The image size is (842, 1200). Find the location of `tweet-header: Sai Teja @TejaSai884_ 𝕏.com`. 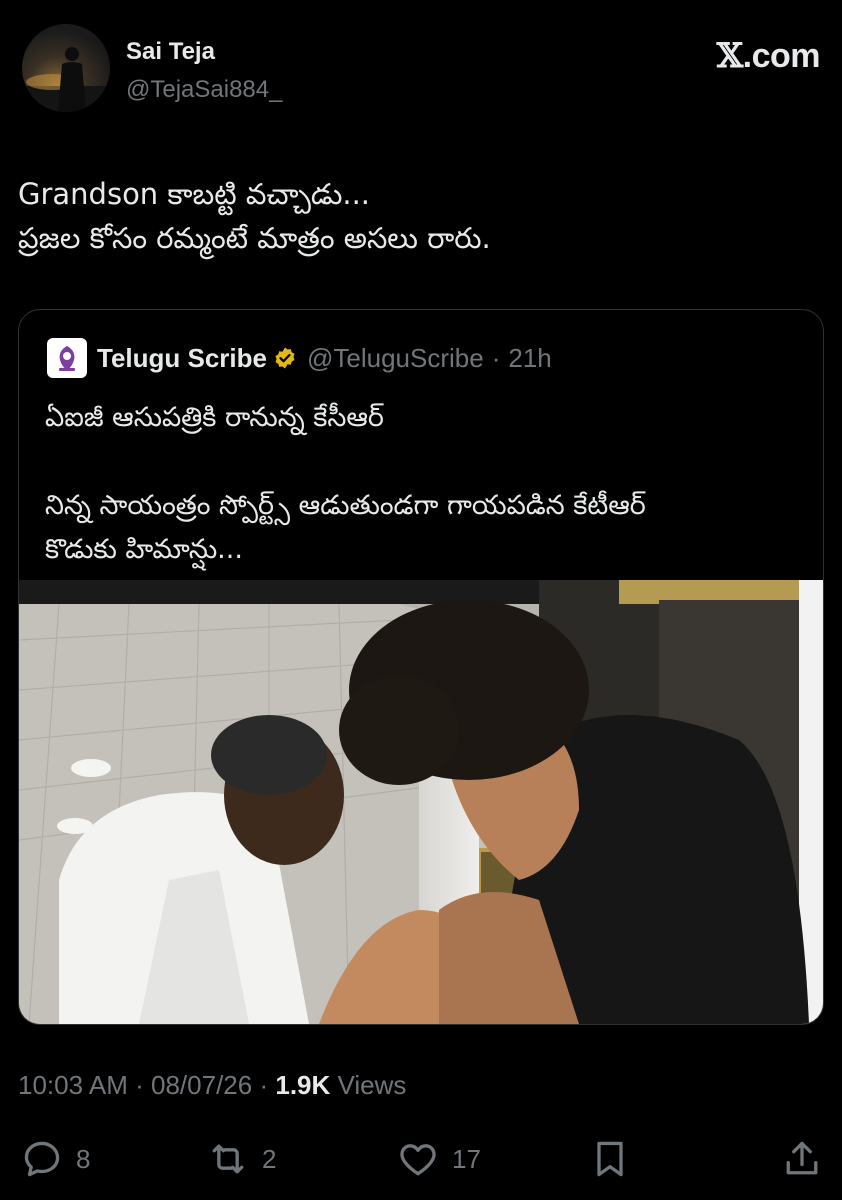

tweet-header: Sai Teja @TejaSai884_ 𝕏.com is located at coordinates (421, 72).